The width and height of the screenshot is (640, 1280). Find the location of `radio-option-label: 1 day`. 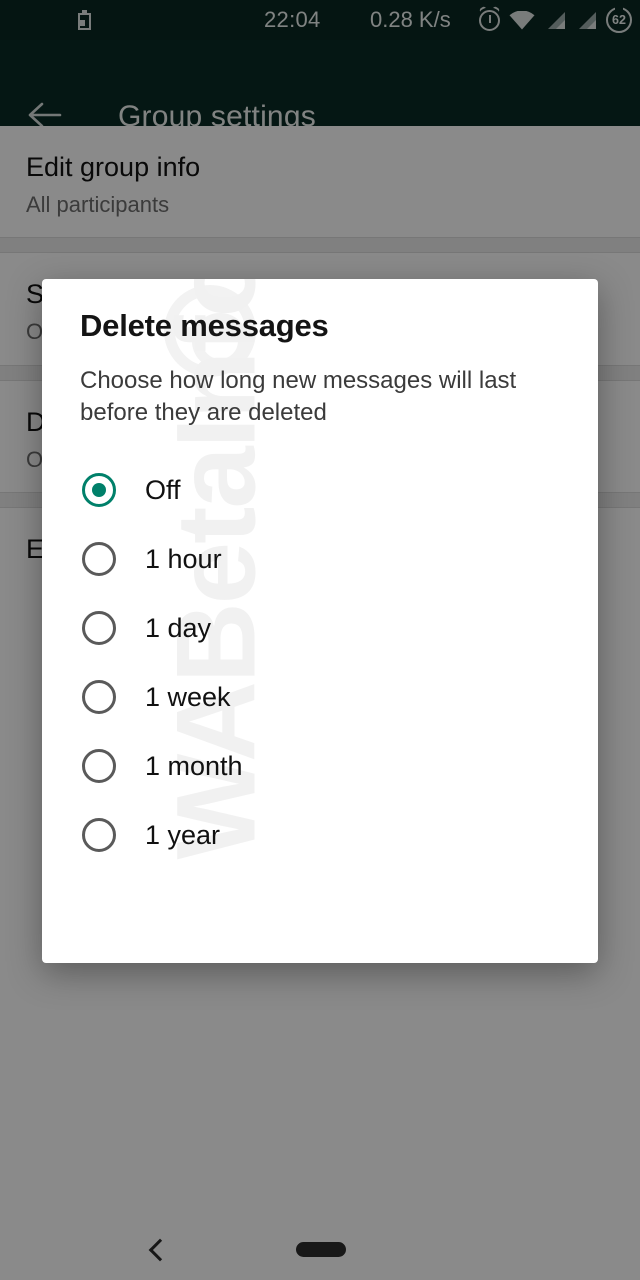

radio-option-label: 1 day is located at coordinates (178, 627).